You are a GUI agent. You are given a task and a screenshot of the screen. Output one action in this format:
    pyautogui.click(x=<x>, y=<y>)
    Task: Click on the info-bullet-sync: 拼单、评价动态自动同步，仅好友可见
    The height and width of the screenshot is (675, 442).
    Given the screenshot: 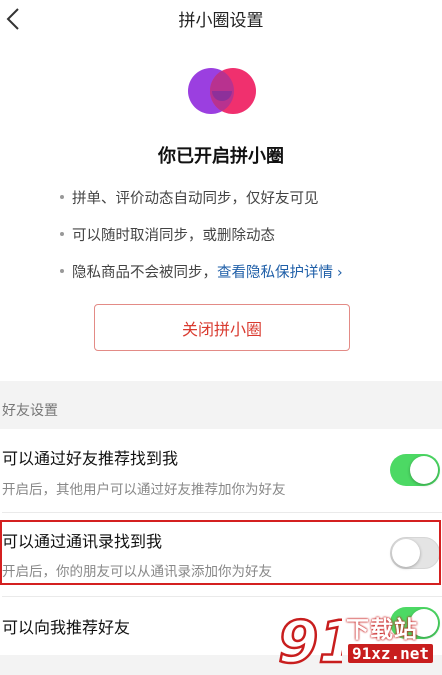 What is the action you would take?
    pyautogui.click(x=189, y=197)
    